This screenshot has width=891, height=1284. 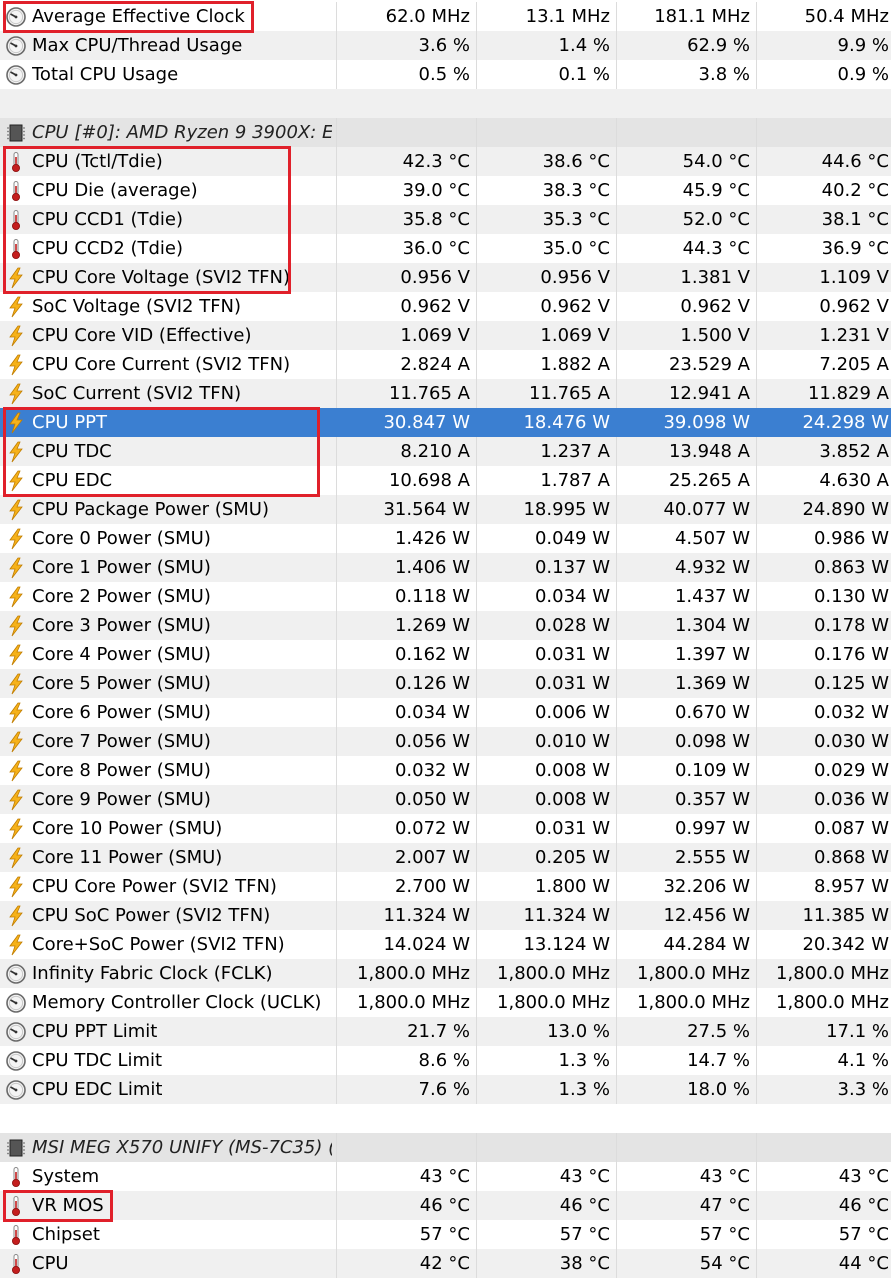 What do you see at coordinates (718, 45) in the screenshot?
I see `max-value: 62.9 %` at bounding box center [718, 45].